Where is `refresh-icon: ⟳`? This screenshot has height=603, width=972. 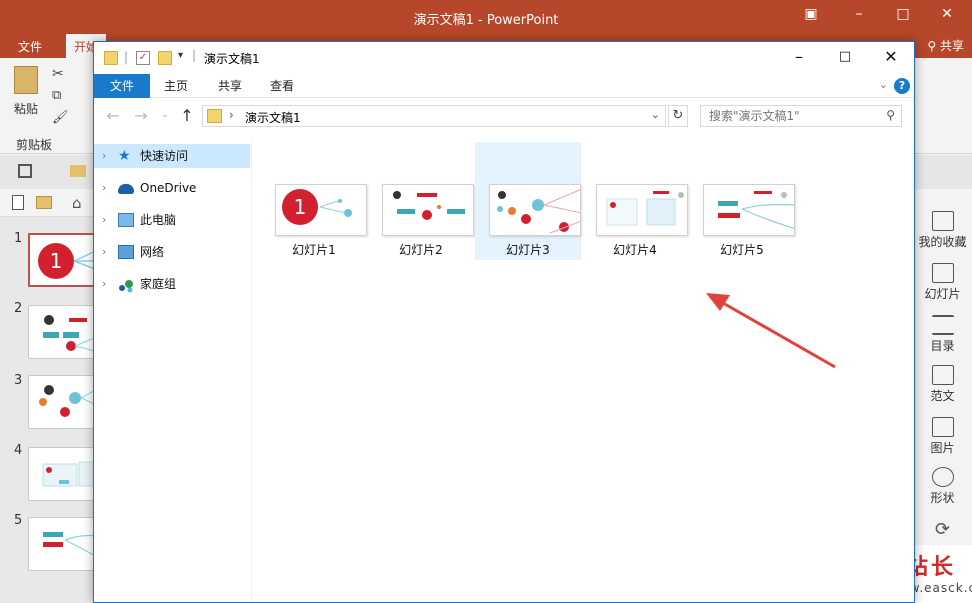
refresh-icon: ⟳ is located at coordinates (942, 529).